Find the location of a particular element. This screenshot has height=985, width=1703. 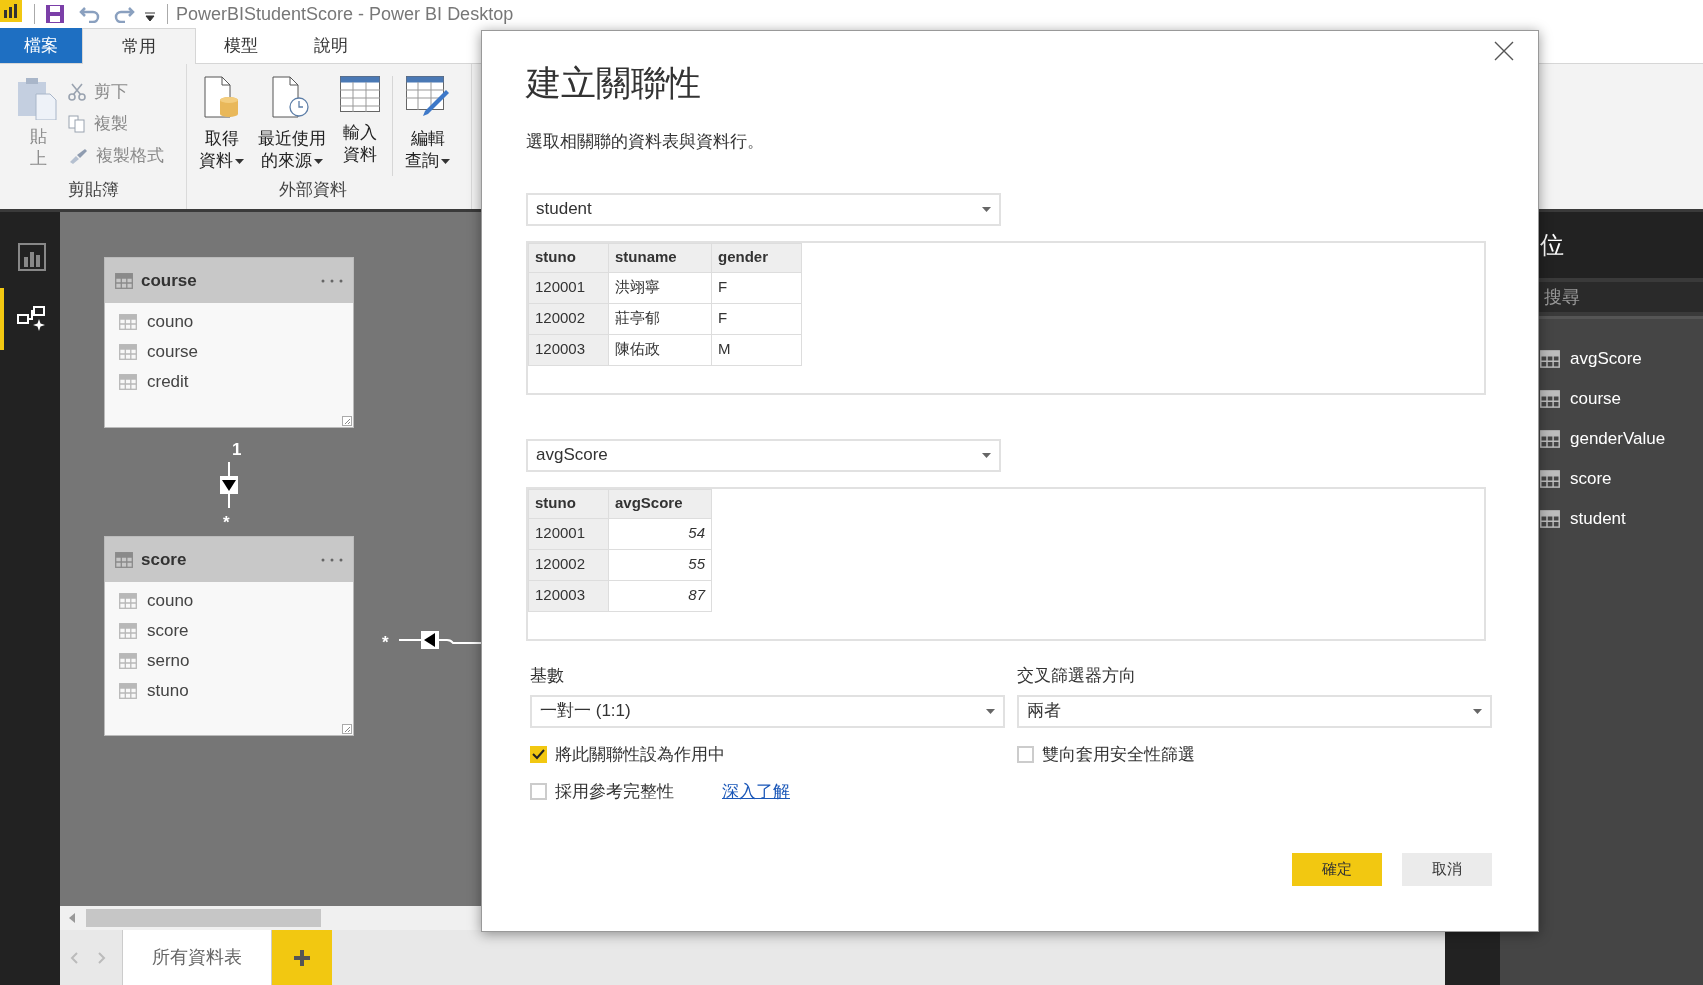

ribbon-tab: 模型 is located at coordinates (241, 45).